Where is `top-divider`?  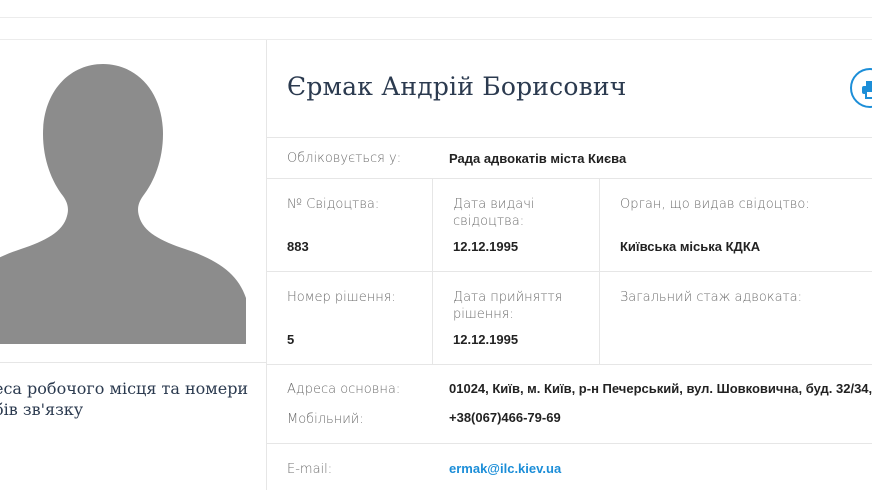 top-divider is located at coordinates (436, 17).